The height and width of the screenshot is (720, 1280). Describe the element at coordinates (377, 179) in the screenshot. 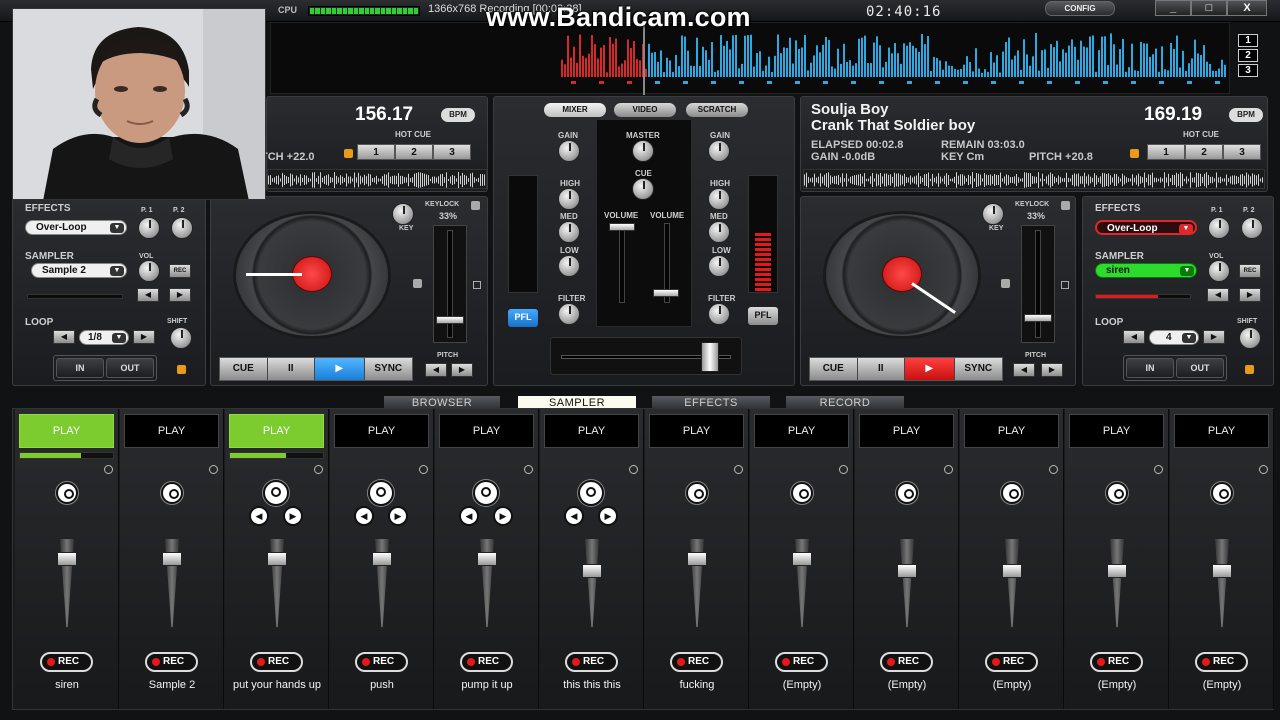

I see `left-track-waveform` at that location.